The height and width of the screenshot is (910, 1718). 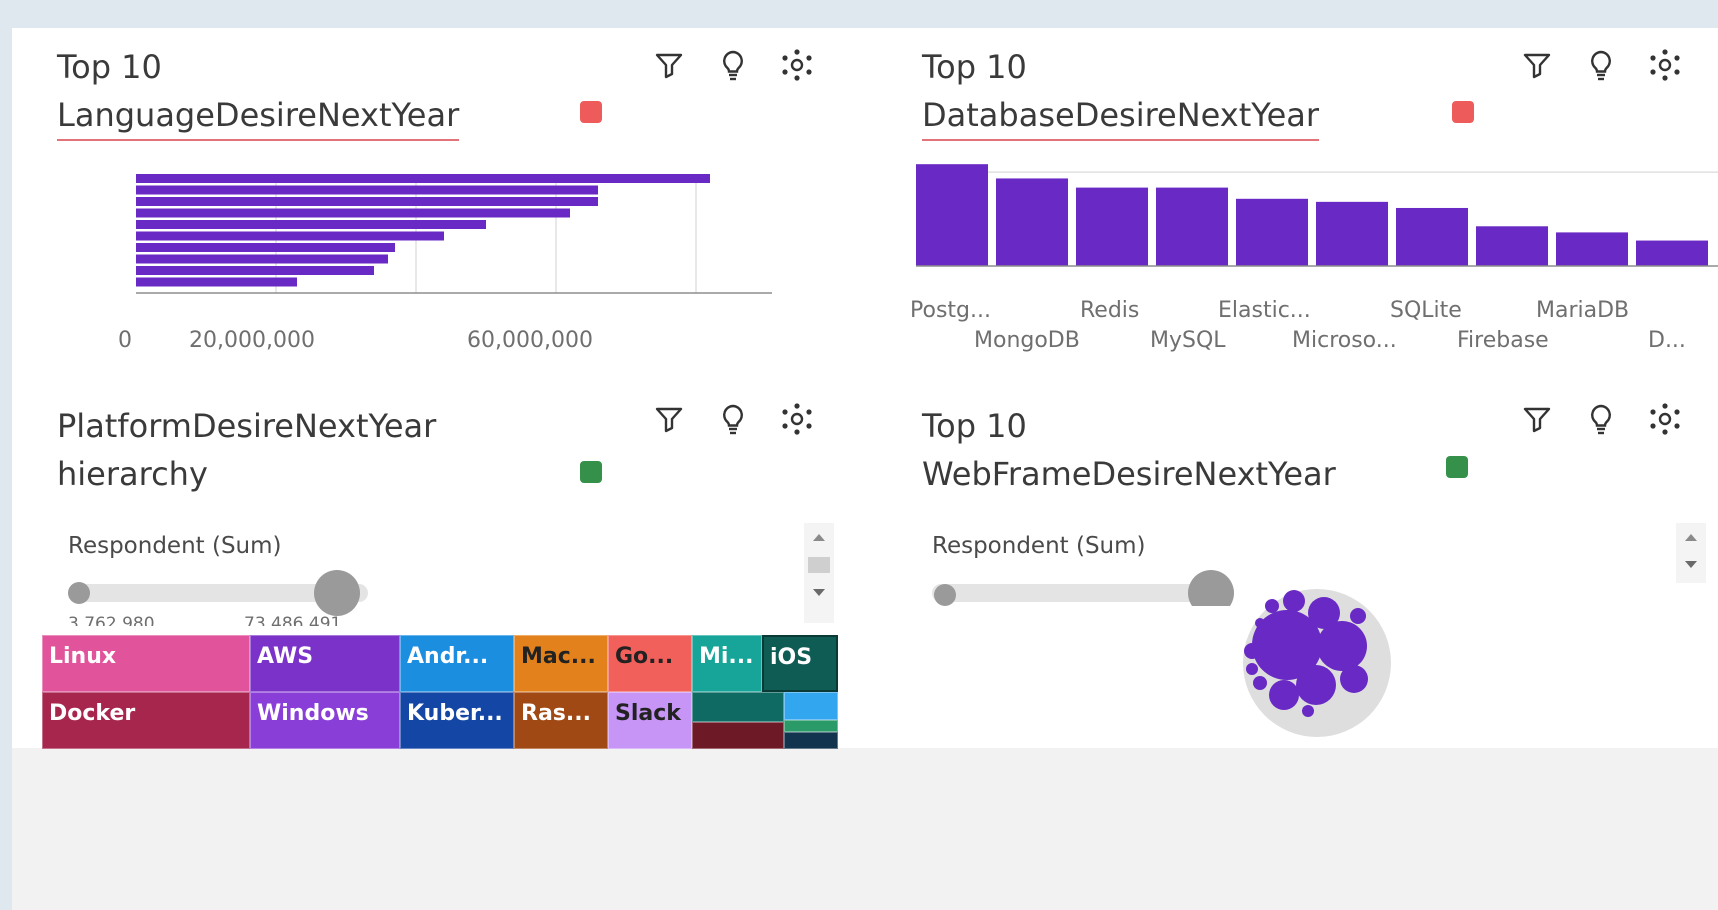 I want to click on x-tick-label: 20,000,000, so click(x=252, y=340).